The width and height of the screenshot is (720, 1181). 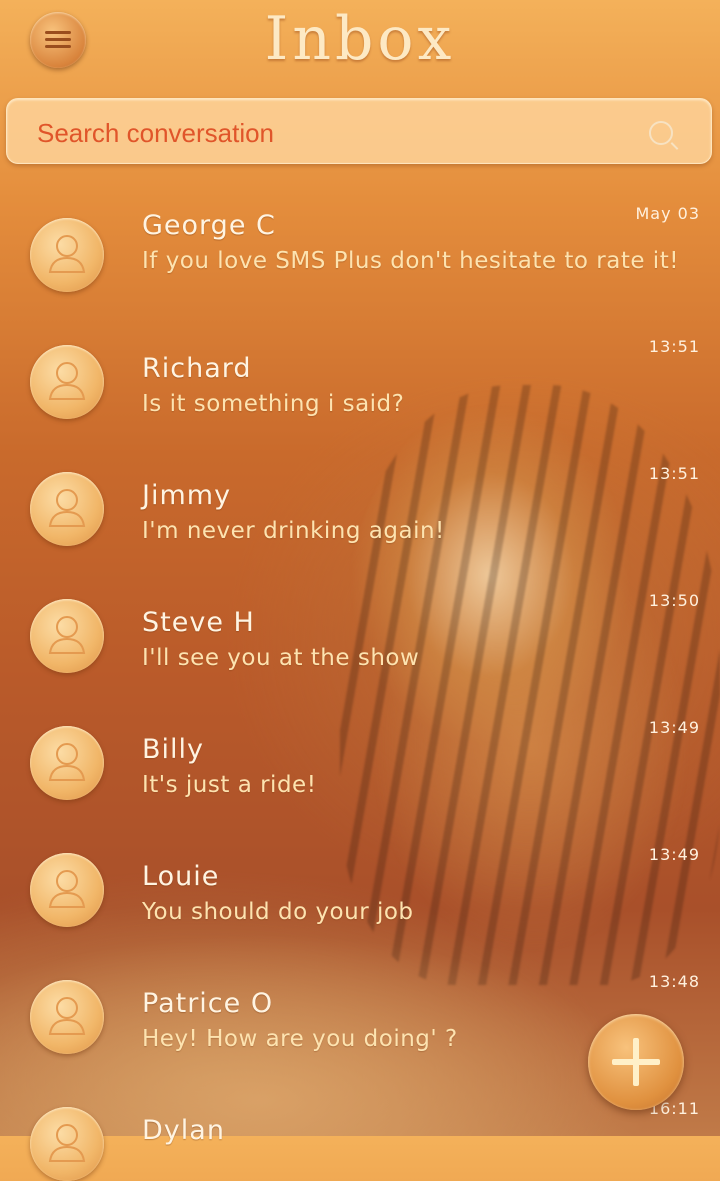 I want to click on conversation-item: Jimmy I'm never drinking again! 13:51, so click(x=360, y=507).